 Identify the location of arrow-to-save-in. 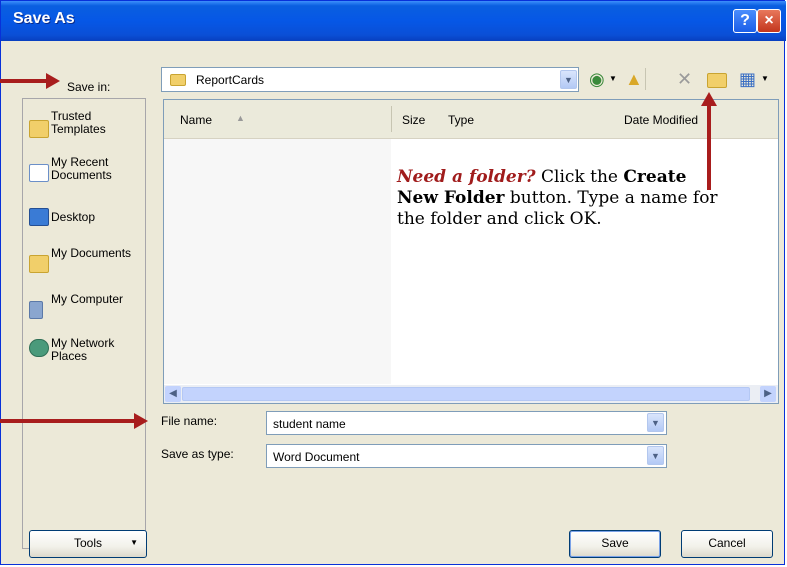
(24, 81).